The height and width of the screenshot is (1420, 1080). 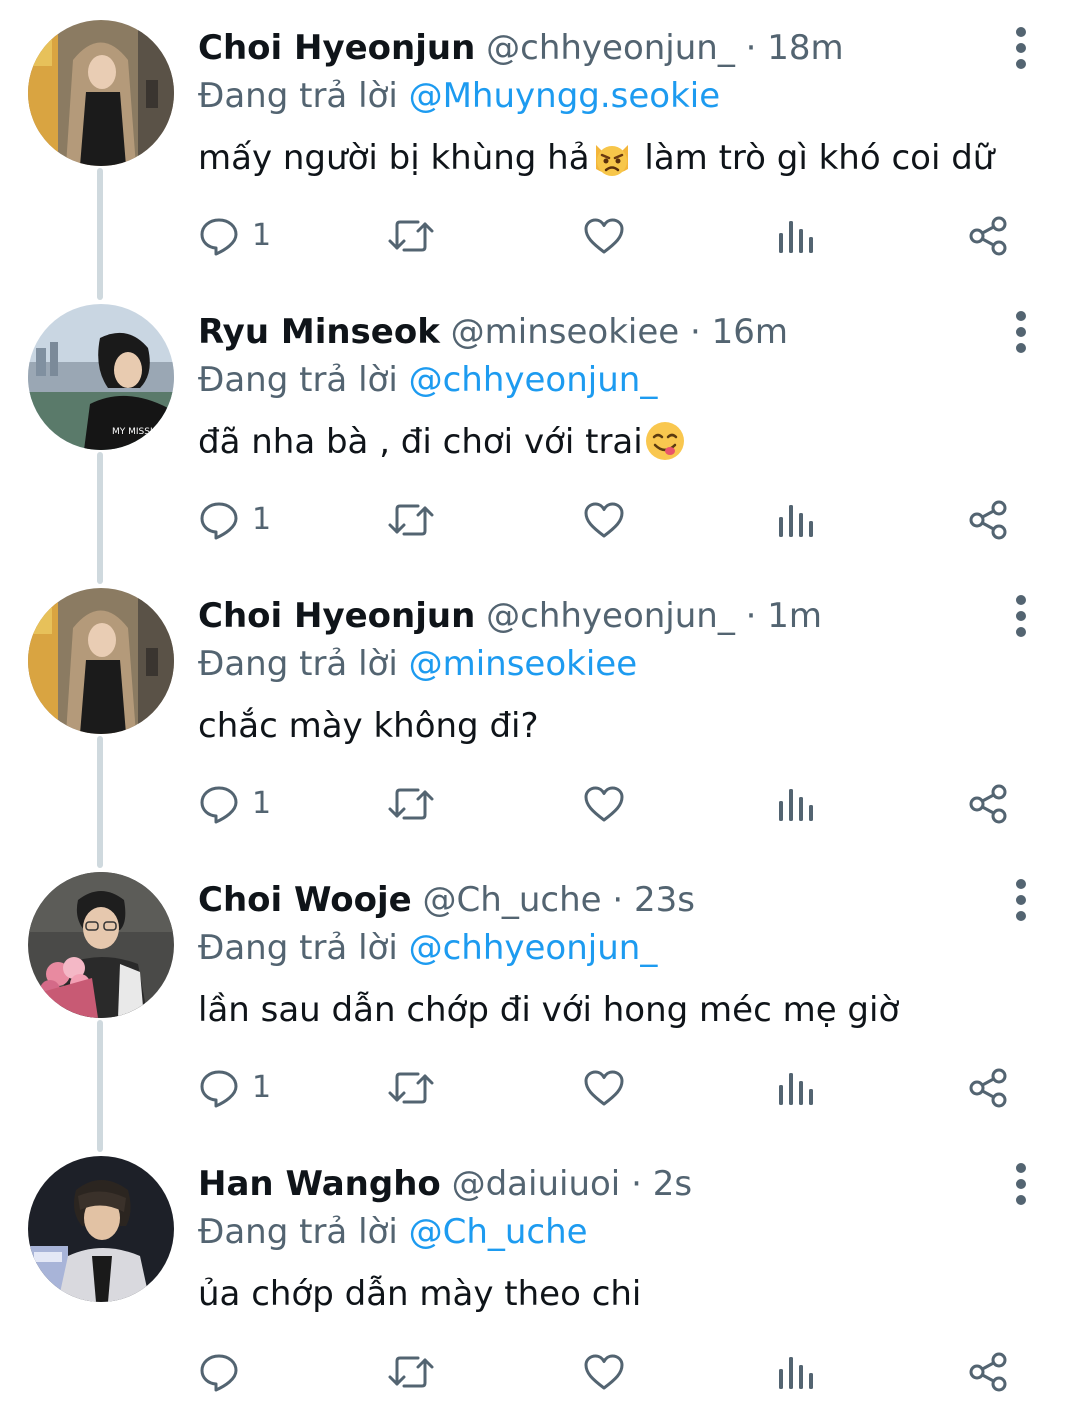 I want to click on tweet-actions, so click(x=613, y=1372).